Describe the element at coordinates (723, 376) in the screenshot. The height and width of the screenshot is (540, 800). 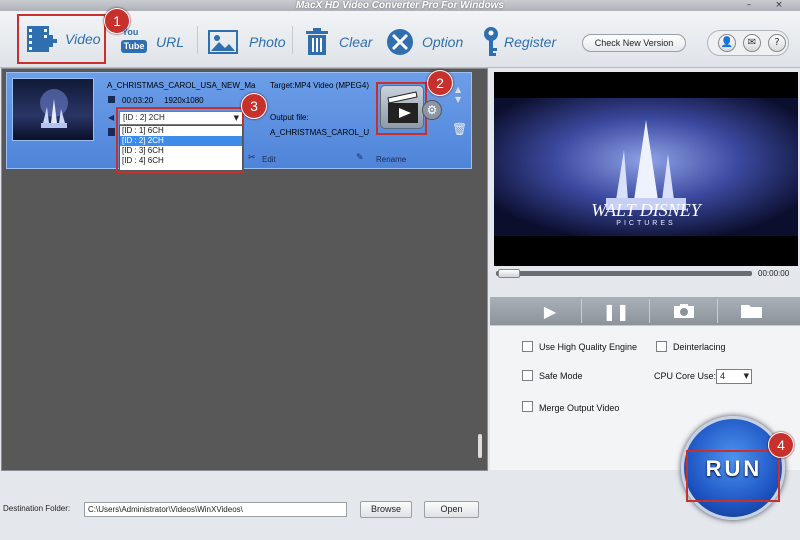
I see `cpu-core-value: 4` at that location.